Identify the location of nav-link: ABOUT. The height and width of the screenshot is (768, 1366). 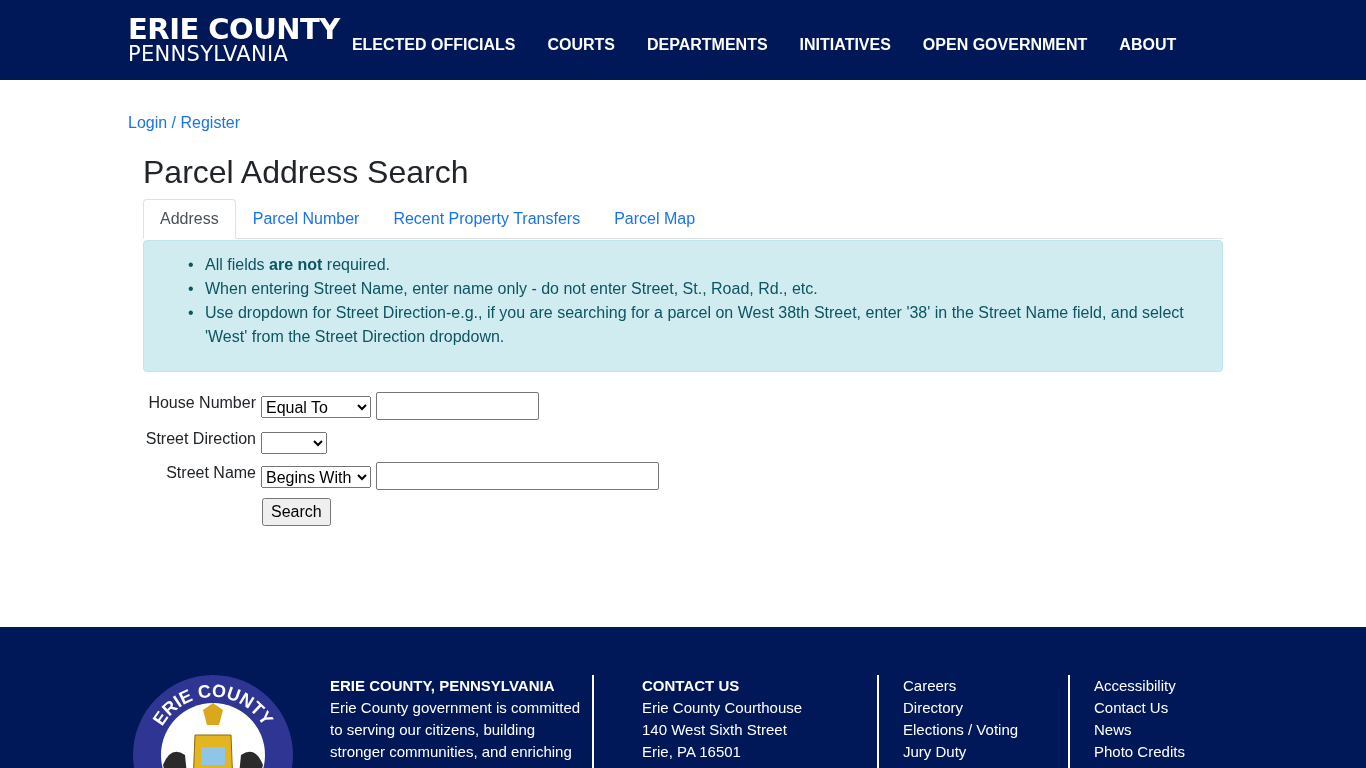
(1148, 45).